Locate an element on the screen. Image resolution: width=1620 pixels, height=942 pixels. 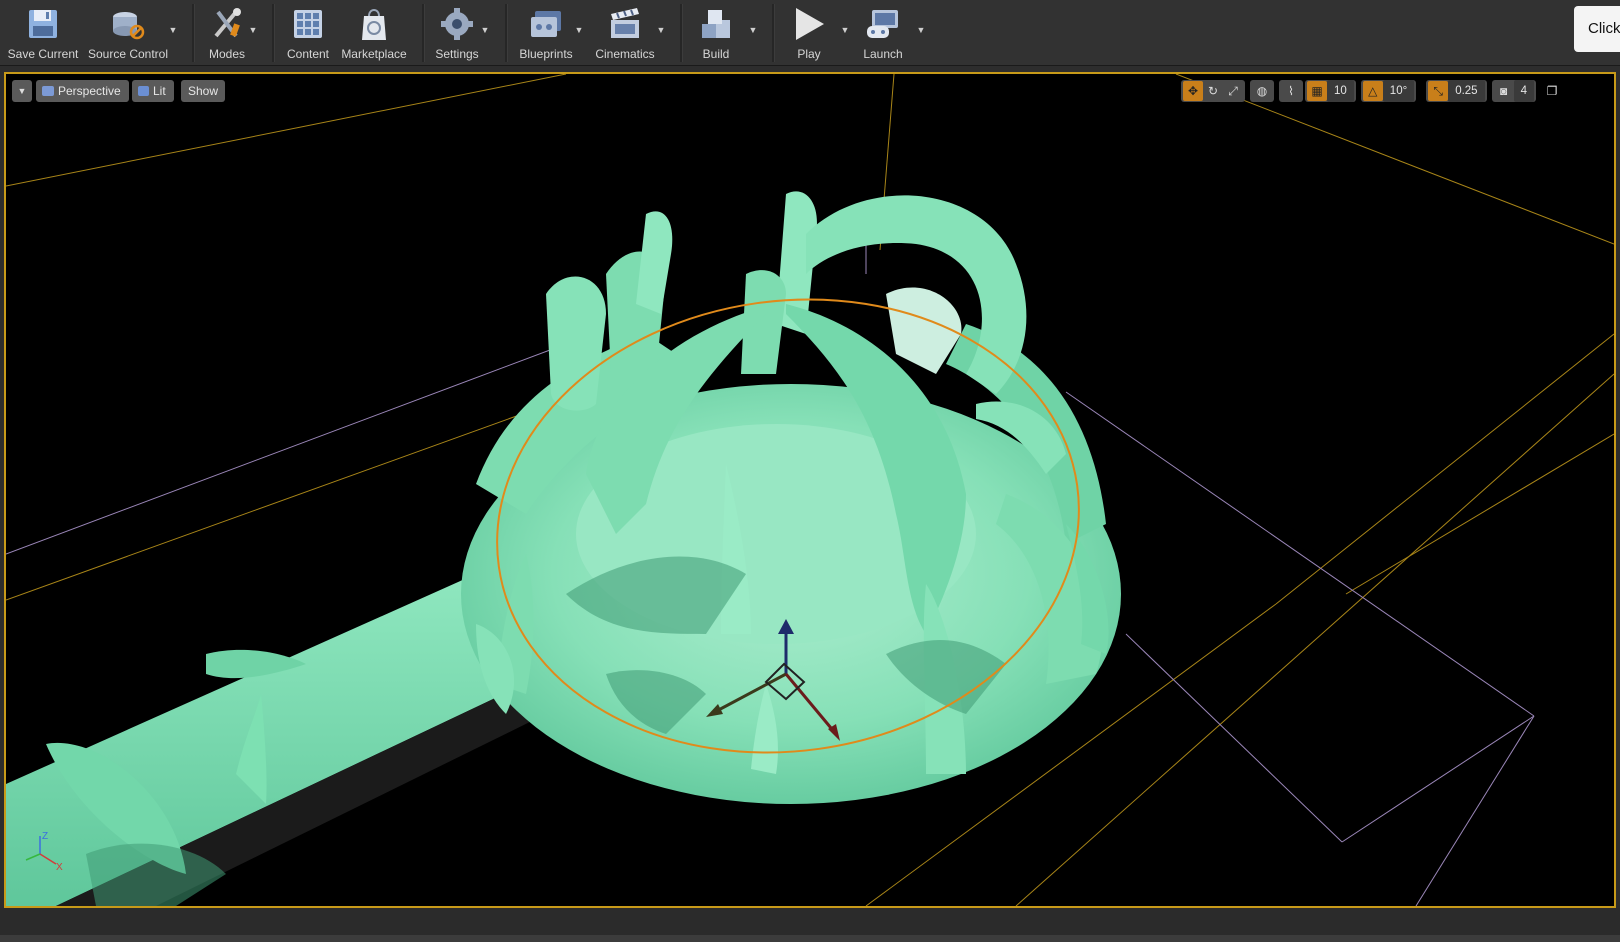
play-icon is located at coordinates (809, 24).